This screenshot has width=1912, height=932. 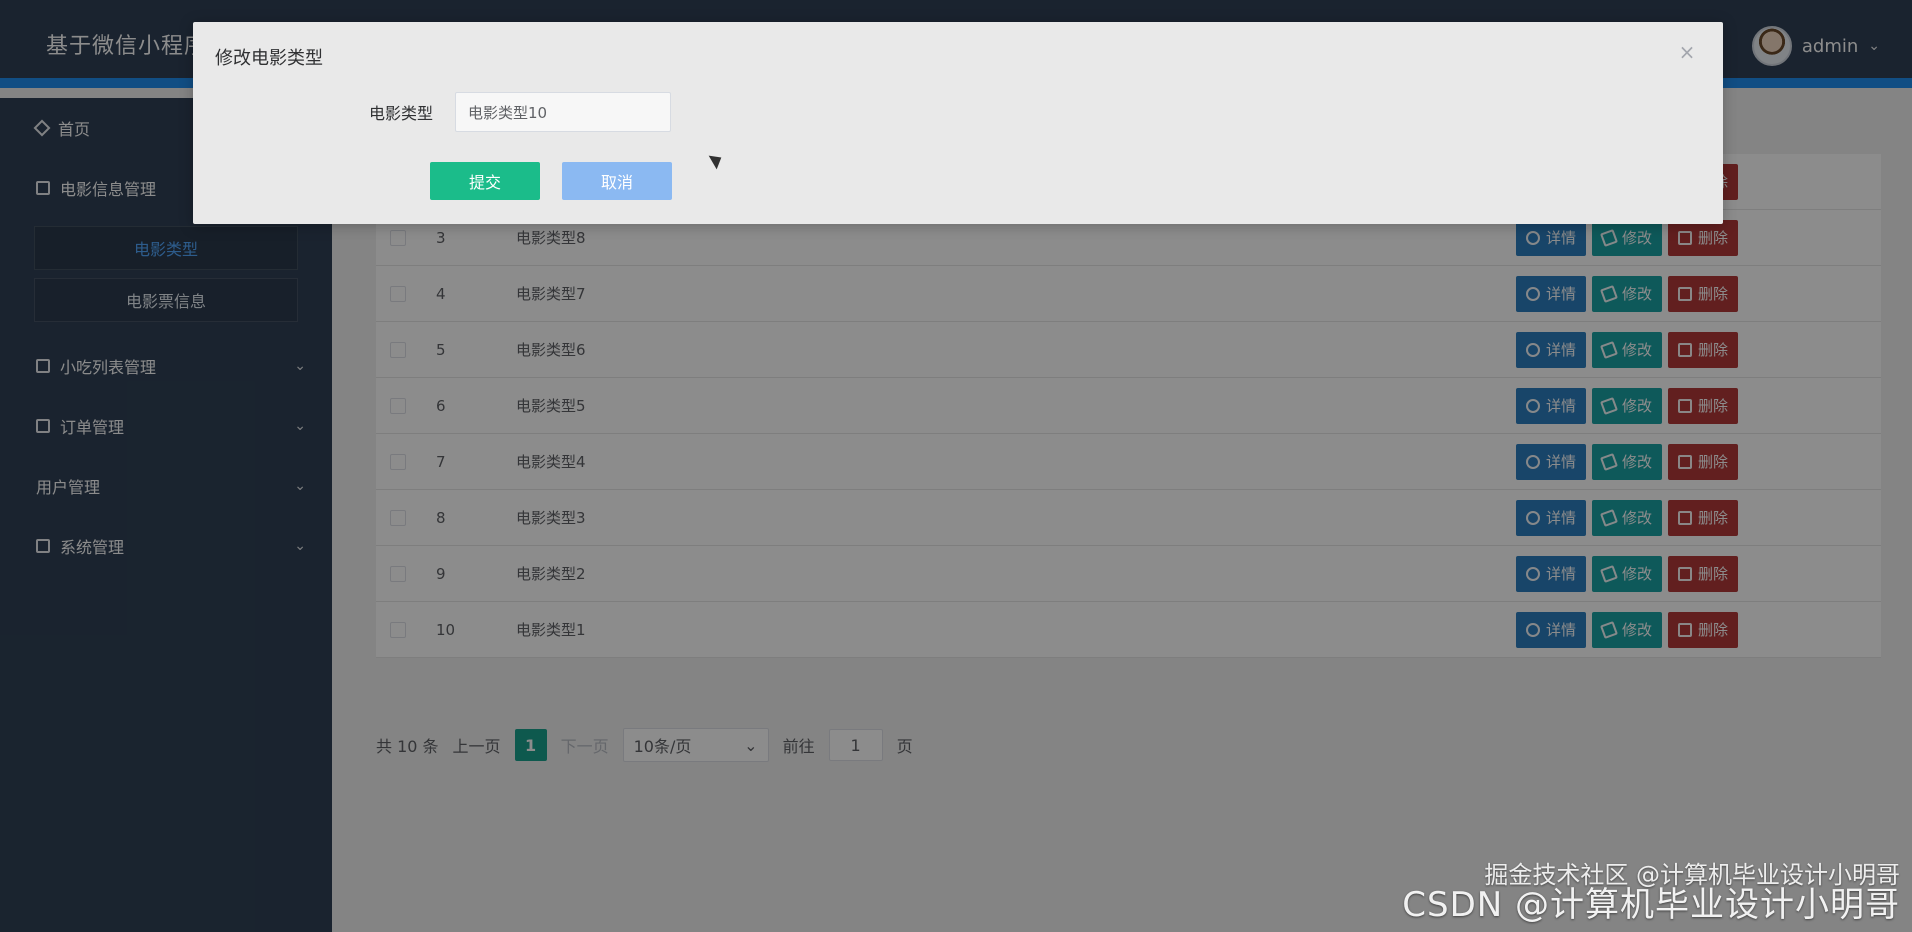 I want to click on watermark: 掘金技术社区 @计算机毕业设计小明哥 CSDN @计算机毕业设计小明哥, so click(x=1651, y=893).